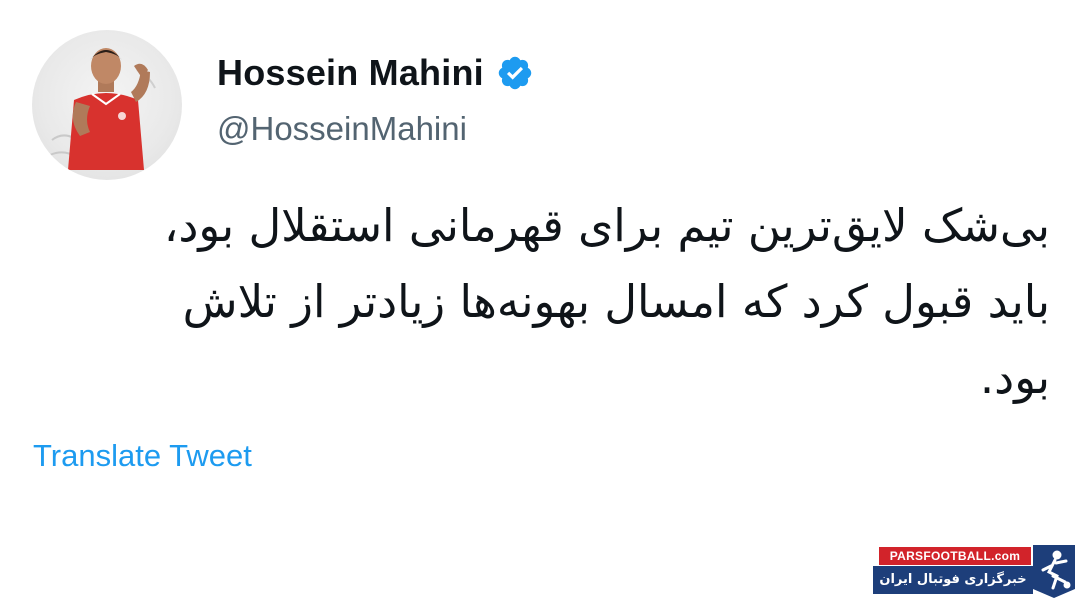  What do you see at coordinates (142, 456) in the screenshot?
I see `translate-tweet-link: Translate Tweet` at bounding box center [142, 456].